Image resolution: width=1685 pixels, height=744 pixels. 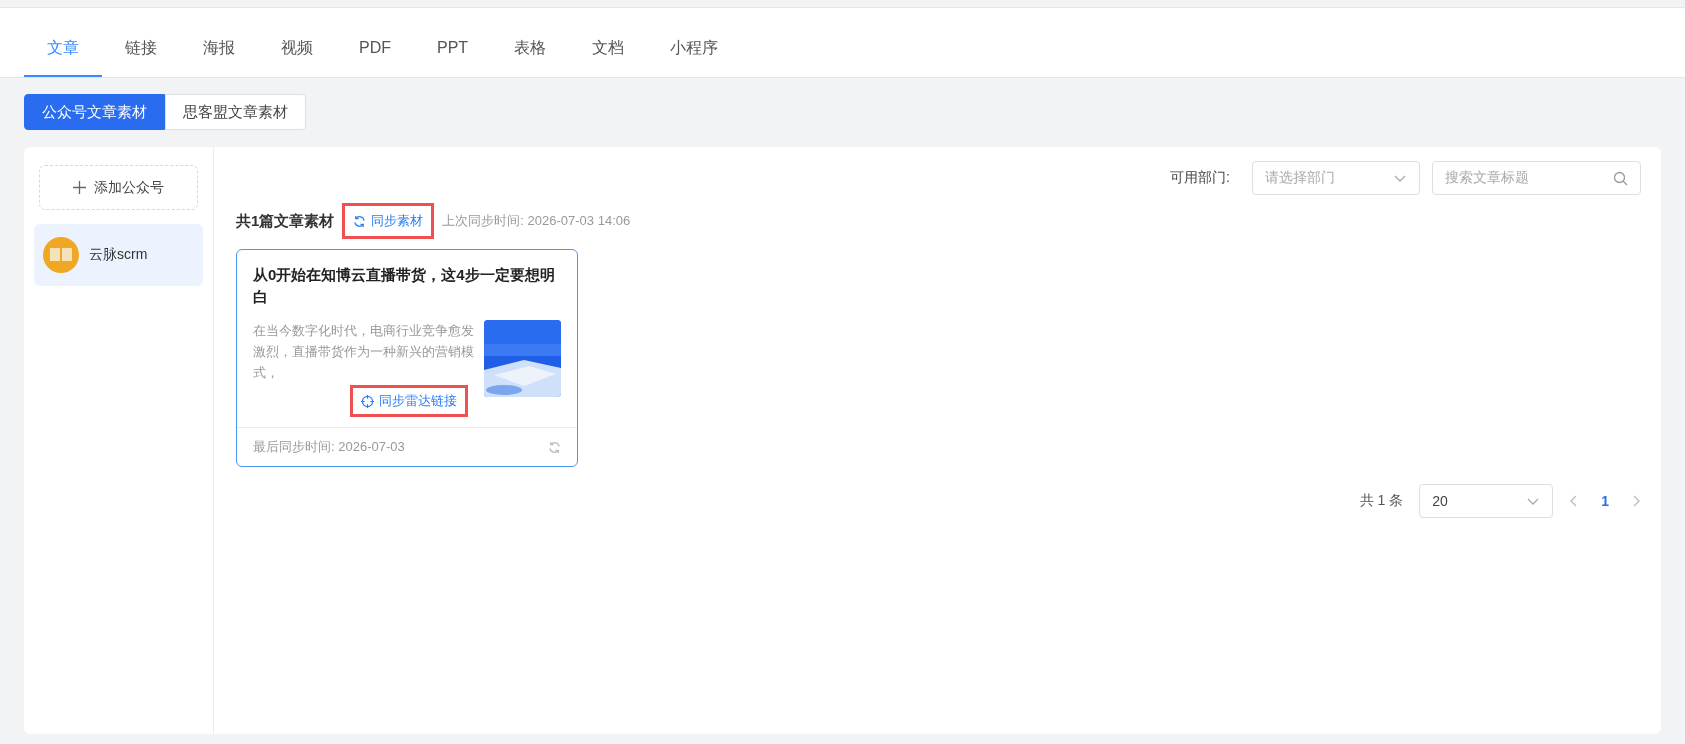 What do you see at coordinates (453, 49) in the screenshot?
I see `nav-tab: PPT` at bounding box center [453, 49].